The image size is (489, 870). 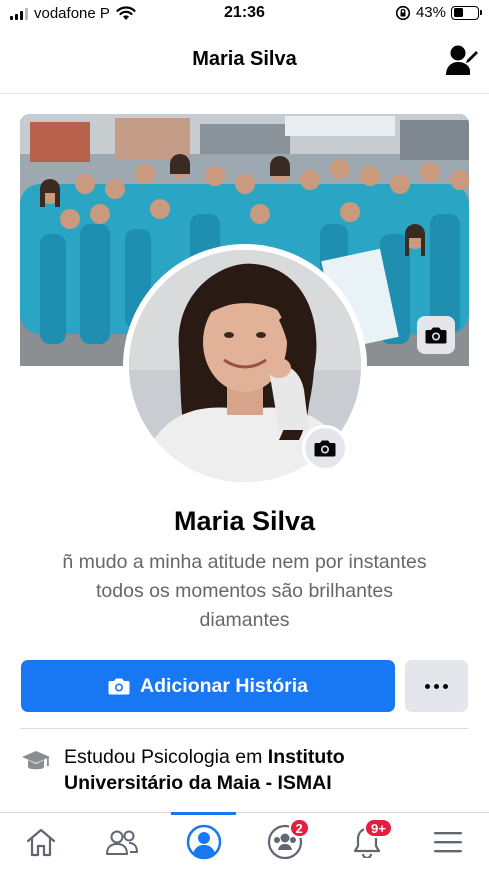 What do you see at coordinates (244, 521) in the screenshot?
I see `profile-name: Maria Silva` at bounding box center [244, 521].